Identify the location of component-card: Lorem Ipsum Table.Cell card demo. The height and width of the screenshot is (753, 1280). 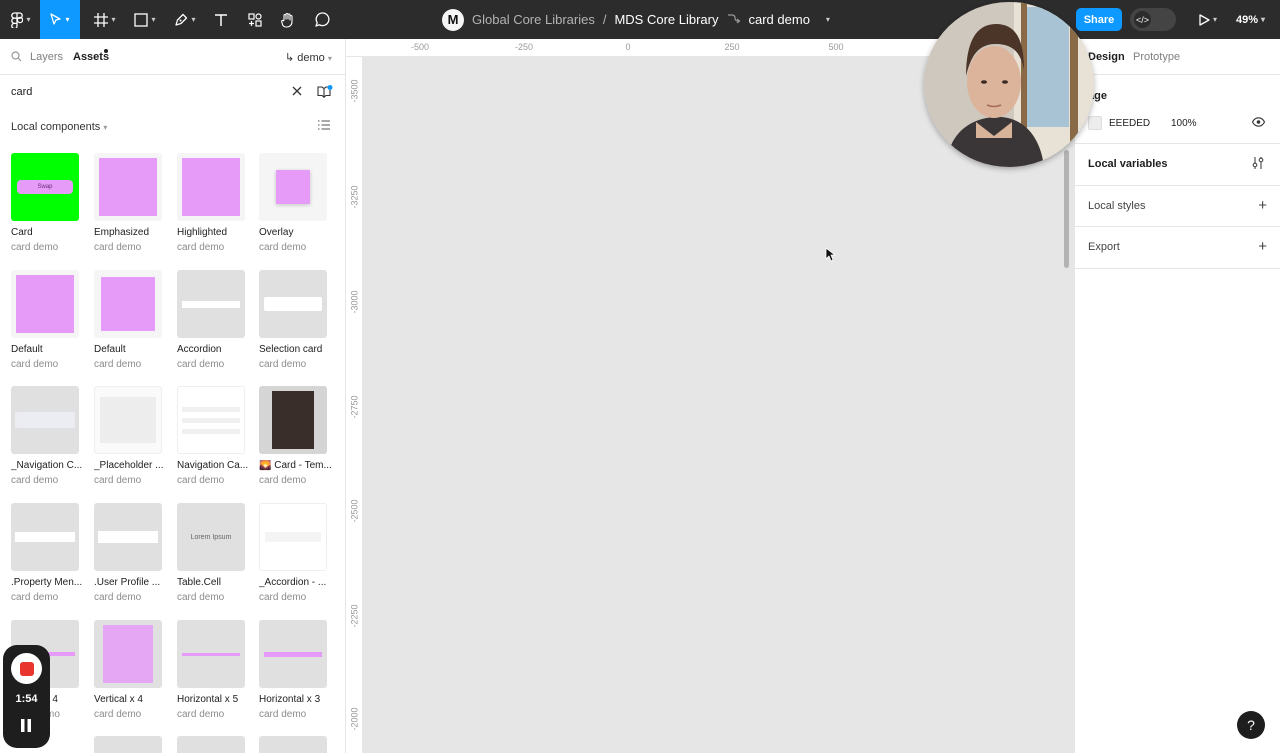
(218, 559).